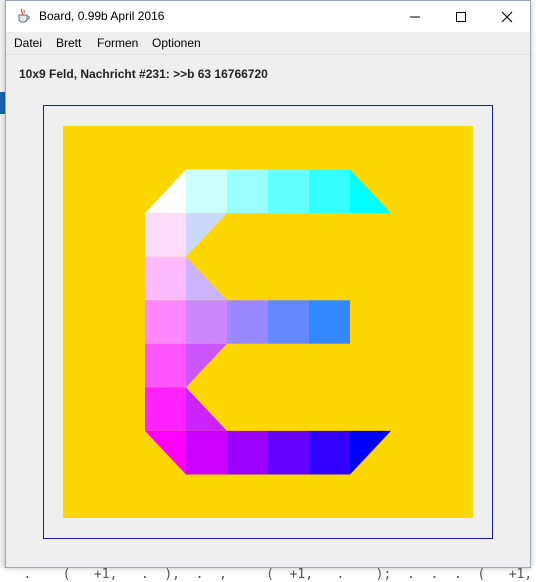 The height and width of the screenshot is (582, 536). Describe the element at coordinates (28, 43) in the screenshot. I see `menu-datei: Datei` at that location.